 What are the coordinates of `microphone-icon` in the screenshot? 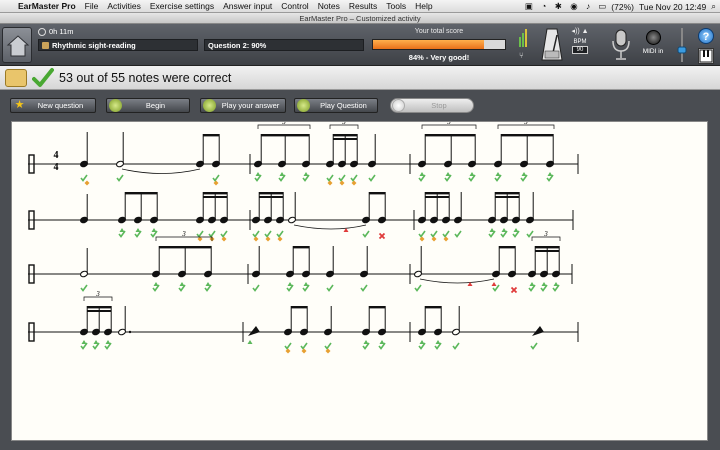 It's located at (621, 45).